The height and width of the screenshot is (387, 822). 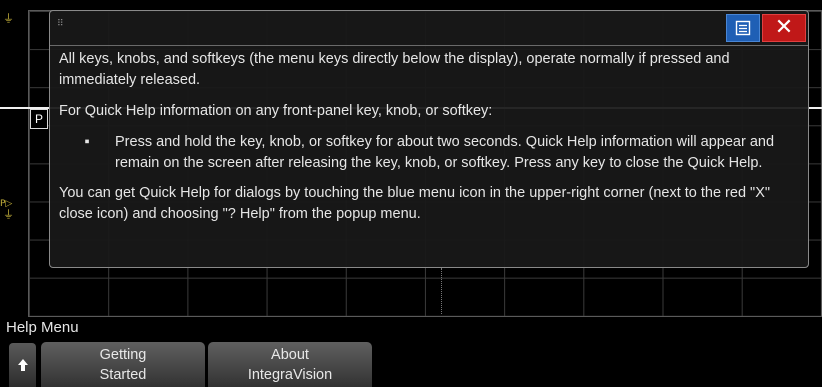 I want to click on dialog-titlebar: ⠿ ✕, so click(x=429, y=28).